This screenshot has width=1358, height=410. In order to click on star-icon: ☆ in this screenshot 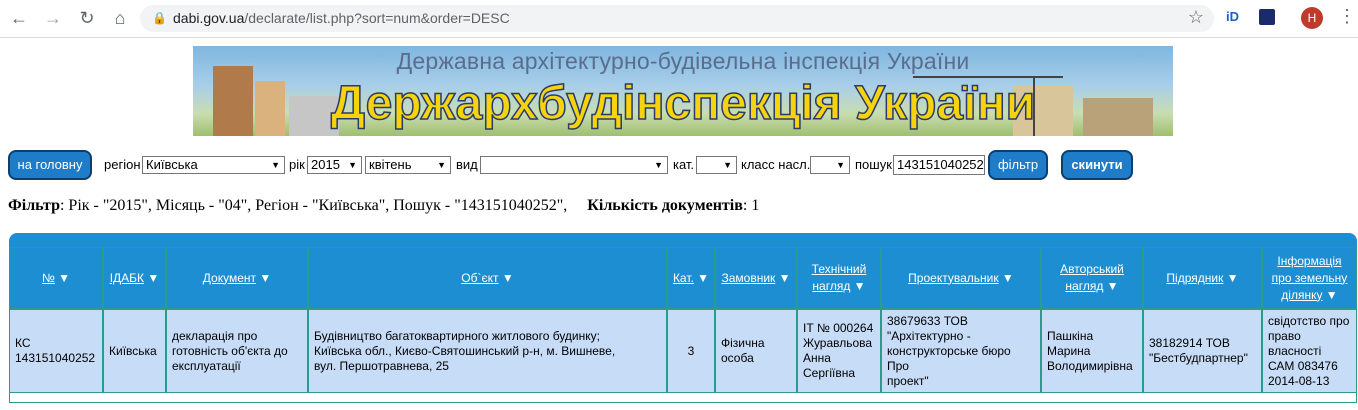, I will do `click(1196, 17)`.